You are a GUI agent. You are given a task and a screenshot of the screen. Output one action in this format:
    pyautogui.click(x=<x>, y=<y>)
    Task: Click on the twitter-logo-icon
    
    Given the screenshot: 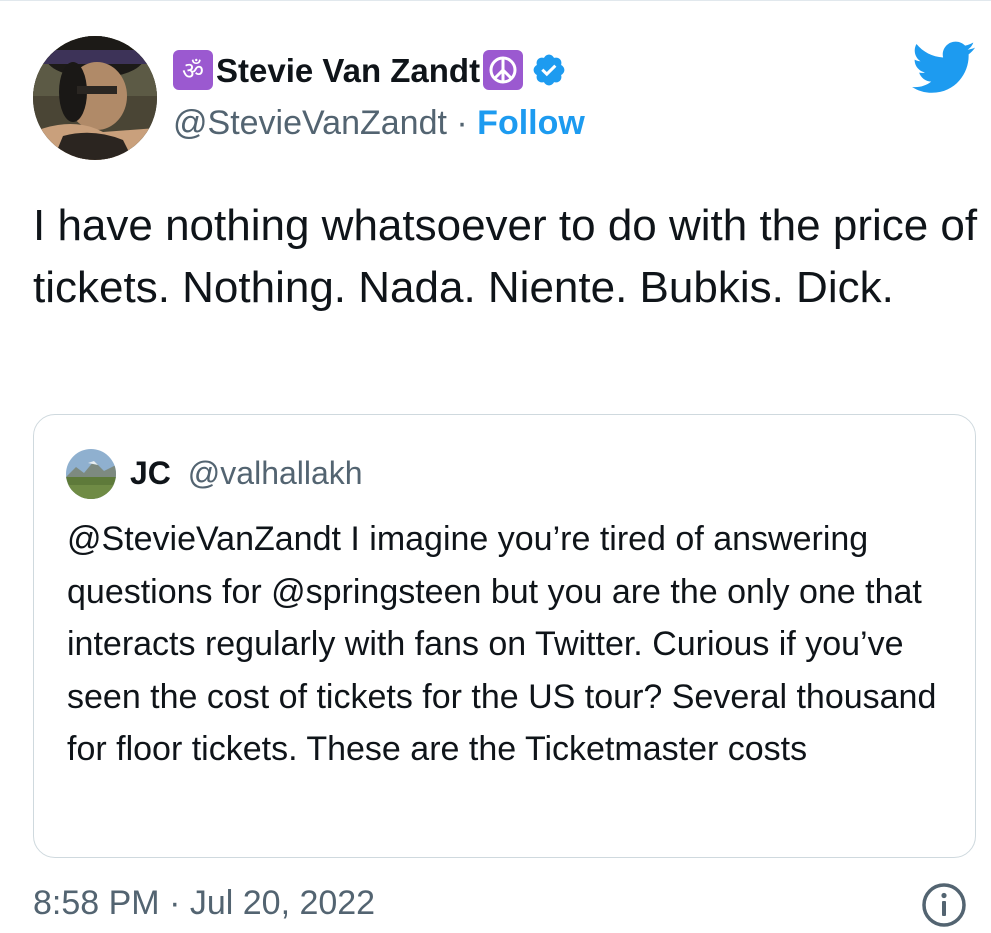 What is the action you would take?
    pyautogui.click(x=944, y=68)
    